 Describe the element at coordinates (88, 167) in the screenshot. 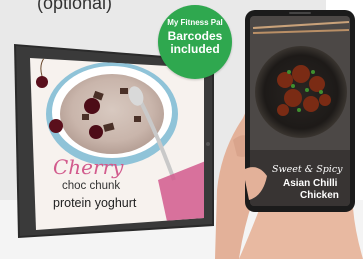

I see `tablet-recipe-title: Cherry` at that location.